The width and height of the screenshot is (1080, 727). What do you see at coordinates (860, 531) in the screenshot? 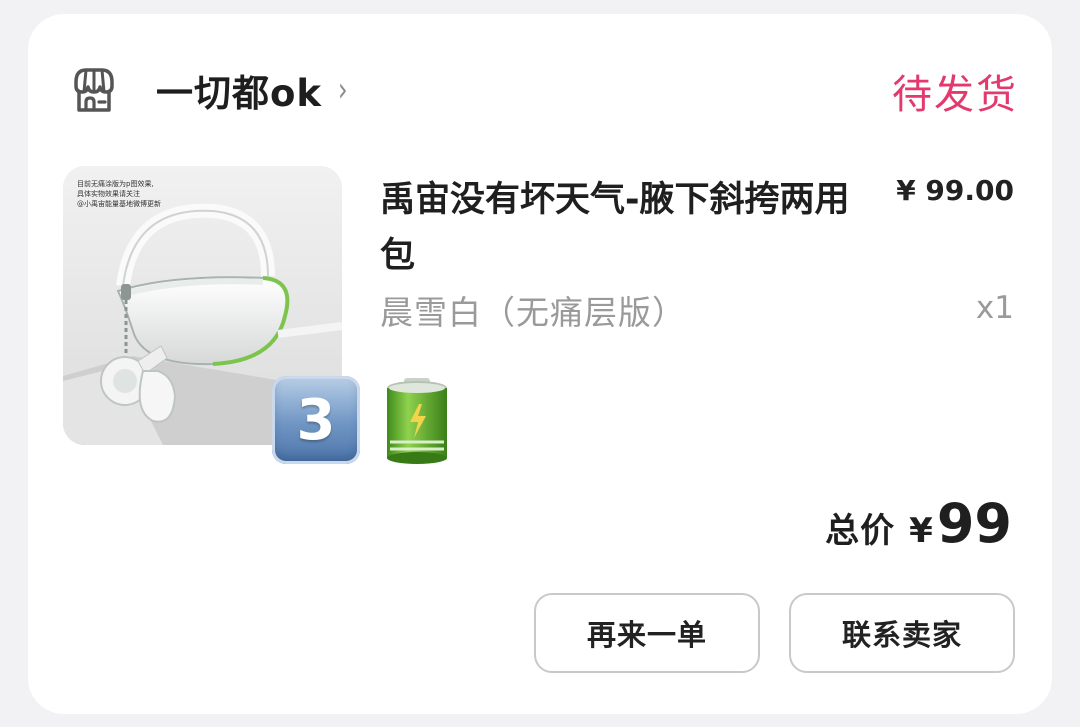
I see `total-label: 总价` at bounding box center [860, 531].